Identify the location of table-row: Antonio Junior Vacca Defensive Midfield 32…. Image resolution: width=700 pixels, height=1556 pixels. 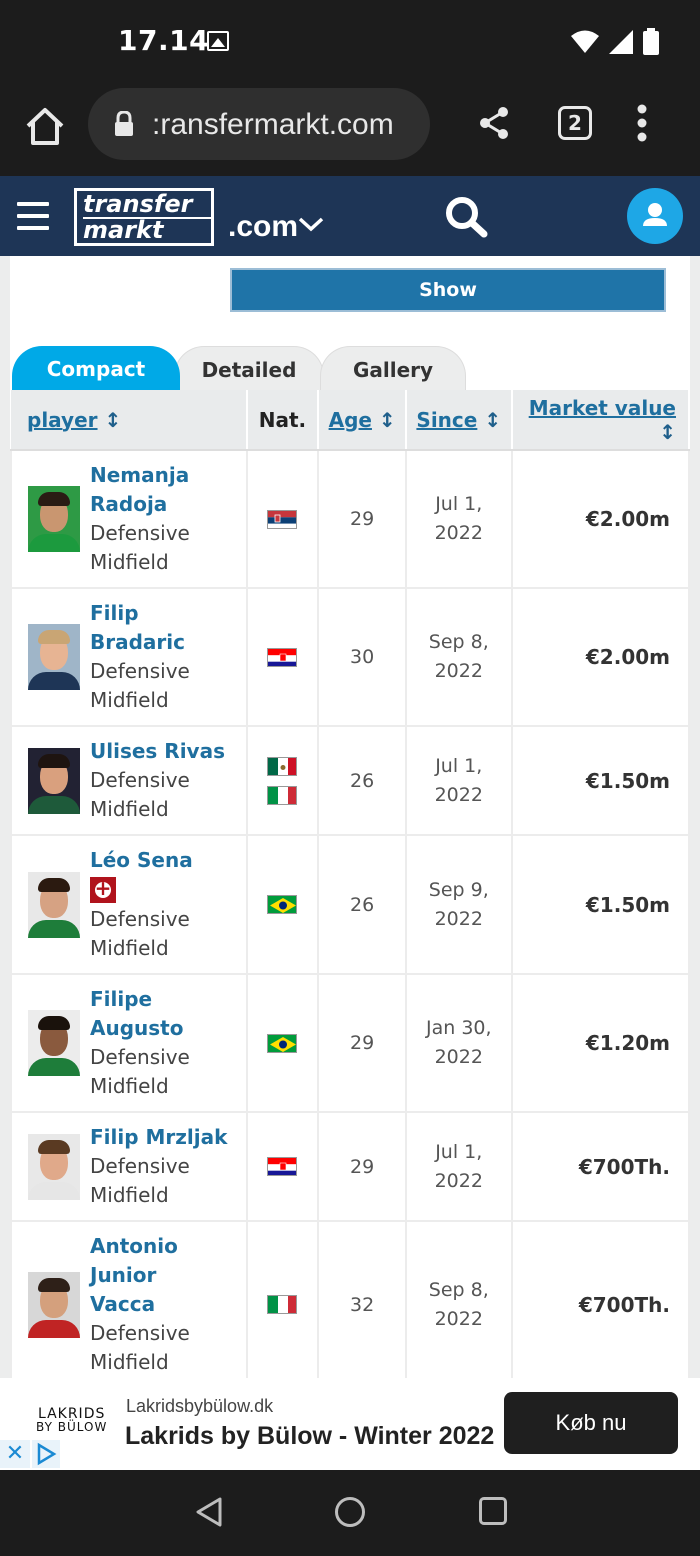
(350, 1299).